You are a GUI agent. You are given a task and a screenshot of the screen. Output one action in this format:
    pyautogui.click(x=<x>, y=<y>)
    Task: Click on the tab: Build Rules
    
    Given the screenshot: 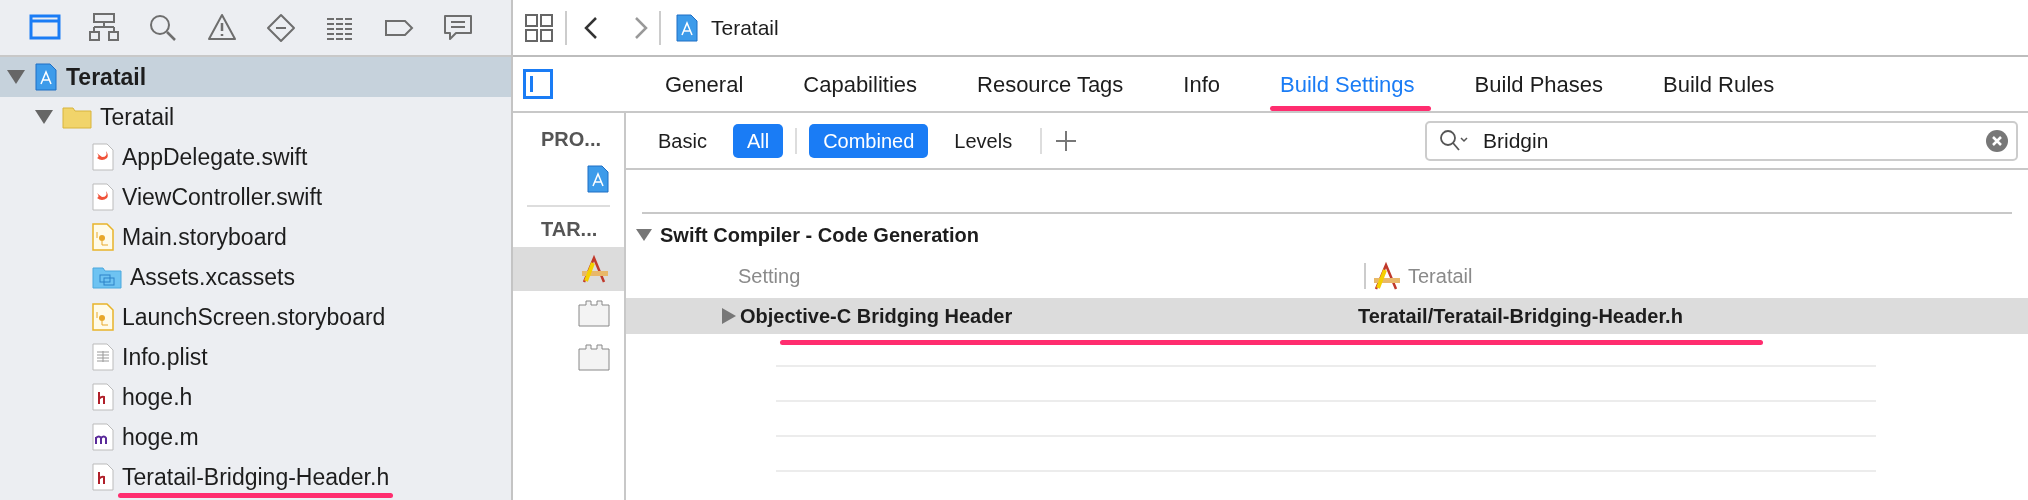 What is the action you would take?
    pyautogui.click(x=1719, y=84)
    